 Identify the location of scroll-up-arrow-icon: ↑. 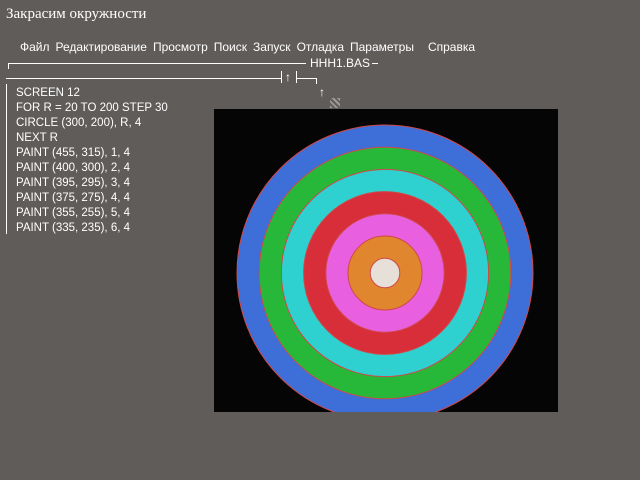
(322, 92).